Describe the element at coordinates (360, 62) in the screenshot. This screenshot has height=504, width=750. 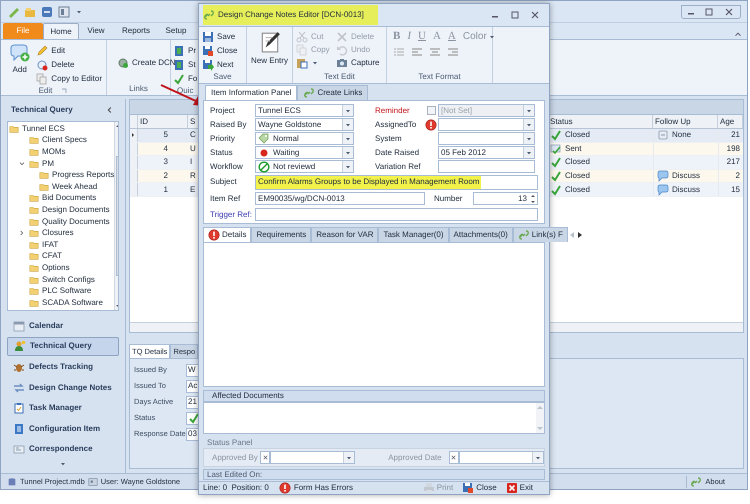
I see `ribbon-button: Capture` at that location.